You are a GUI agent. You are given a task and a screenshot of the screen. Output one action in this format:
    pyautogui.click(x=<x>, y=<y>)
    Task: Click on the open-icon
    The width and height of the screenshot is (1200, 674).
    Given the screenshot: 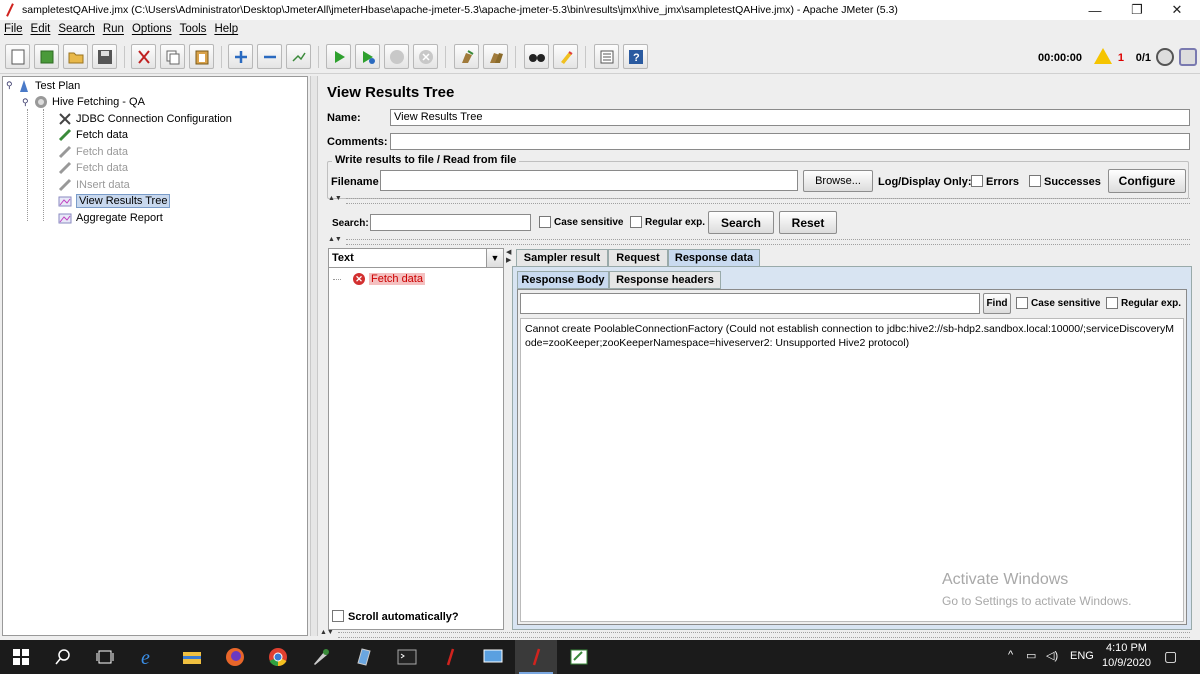 What is the action you would take?
    pyautogui.click(x=75, y=56)
    